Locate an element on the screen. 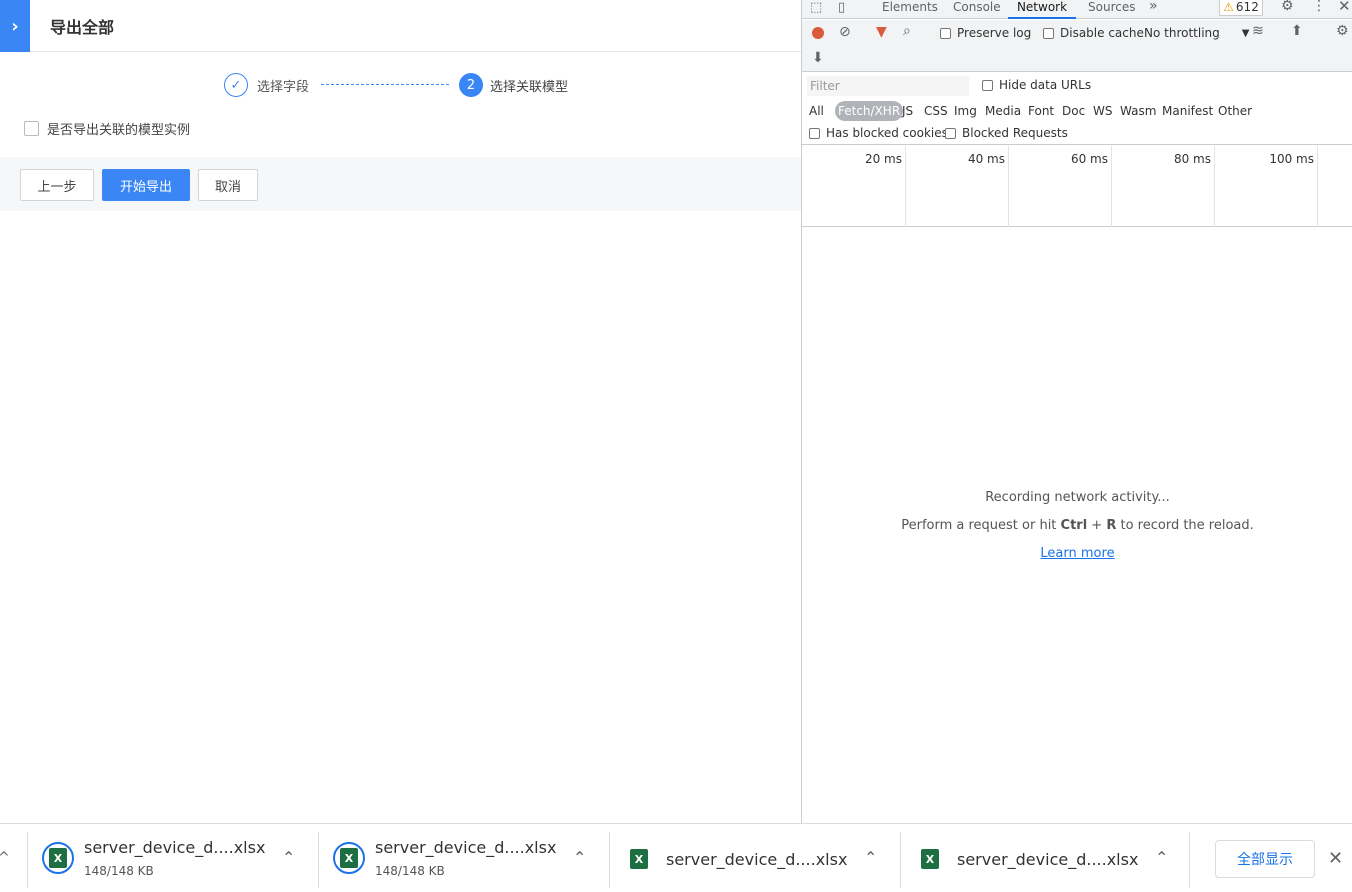 The width and height of the screenshot is (1352, 892). close-devtools-icon: ✕ is located at coordinates (1344, 7).